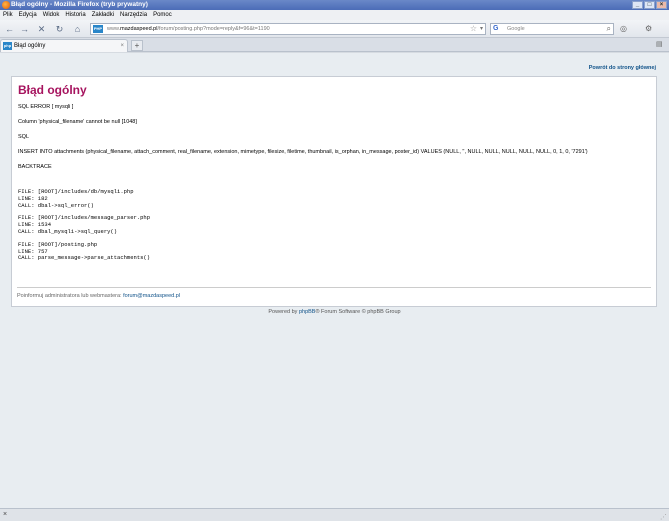  What do you see at coordinates (139, 29) in the screenshot?
I see `url-host: mazdaspeed.pl` at bounding box center [139, 29].